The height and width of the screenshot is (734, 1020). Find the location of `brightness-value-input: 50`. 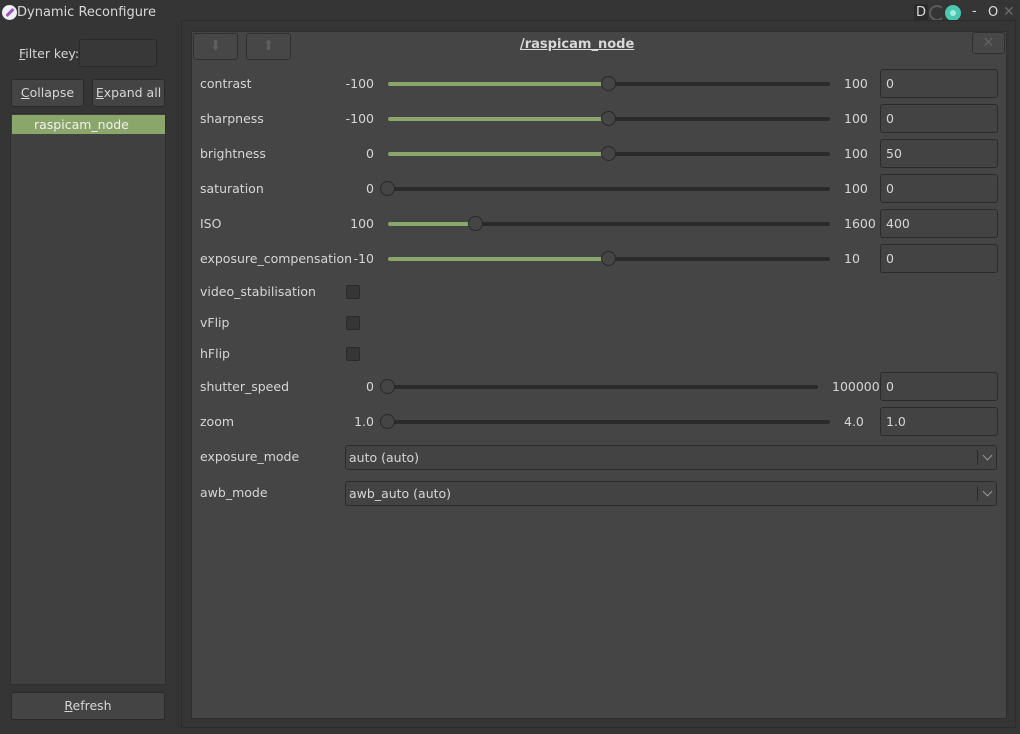

brightness-value-input: 50 is located at coordinates (939, 153).